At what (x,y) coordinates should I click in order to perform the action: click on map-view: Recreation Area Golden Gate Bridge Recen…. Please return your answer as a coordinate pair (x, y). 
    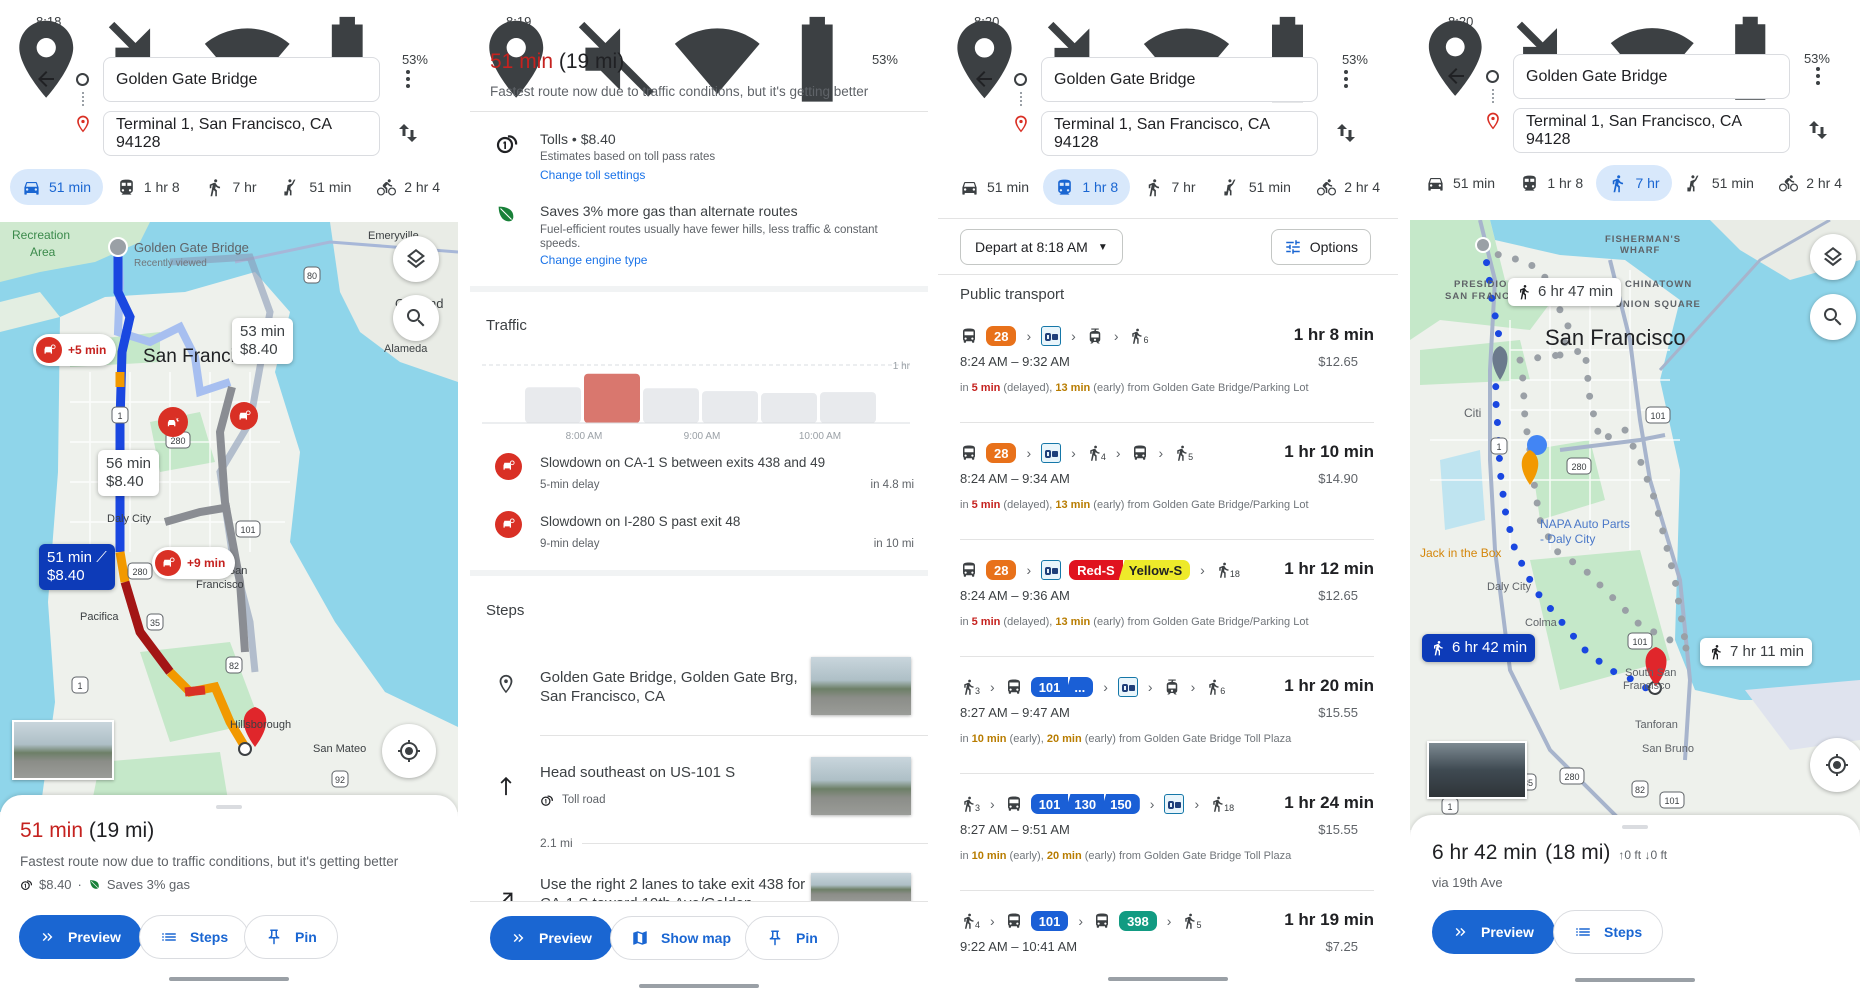
    Looking at the image, I should click on (229, 517).